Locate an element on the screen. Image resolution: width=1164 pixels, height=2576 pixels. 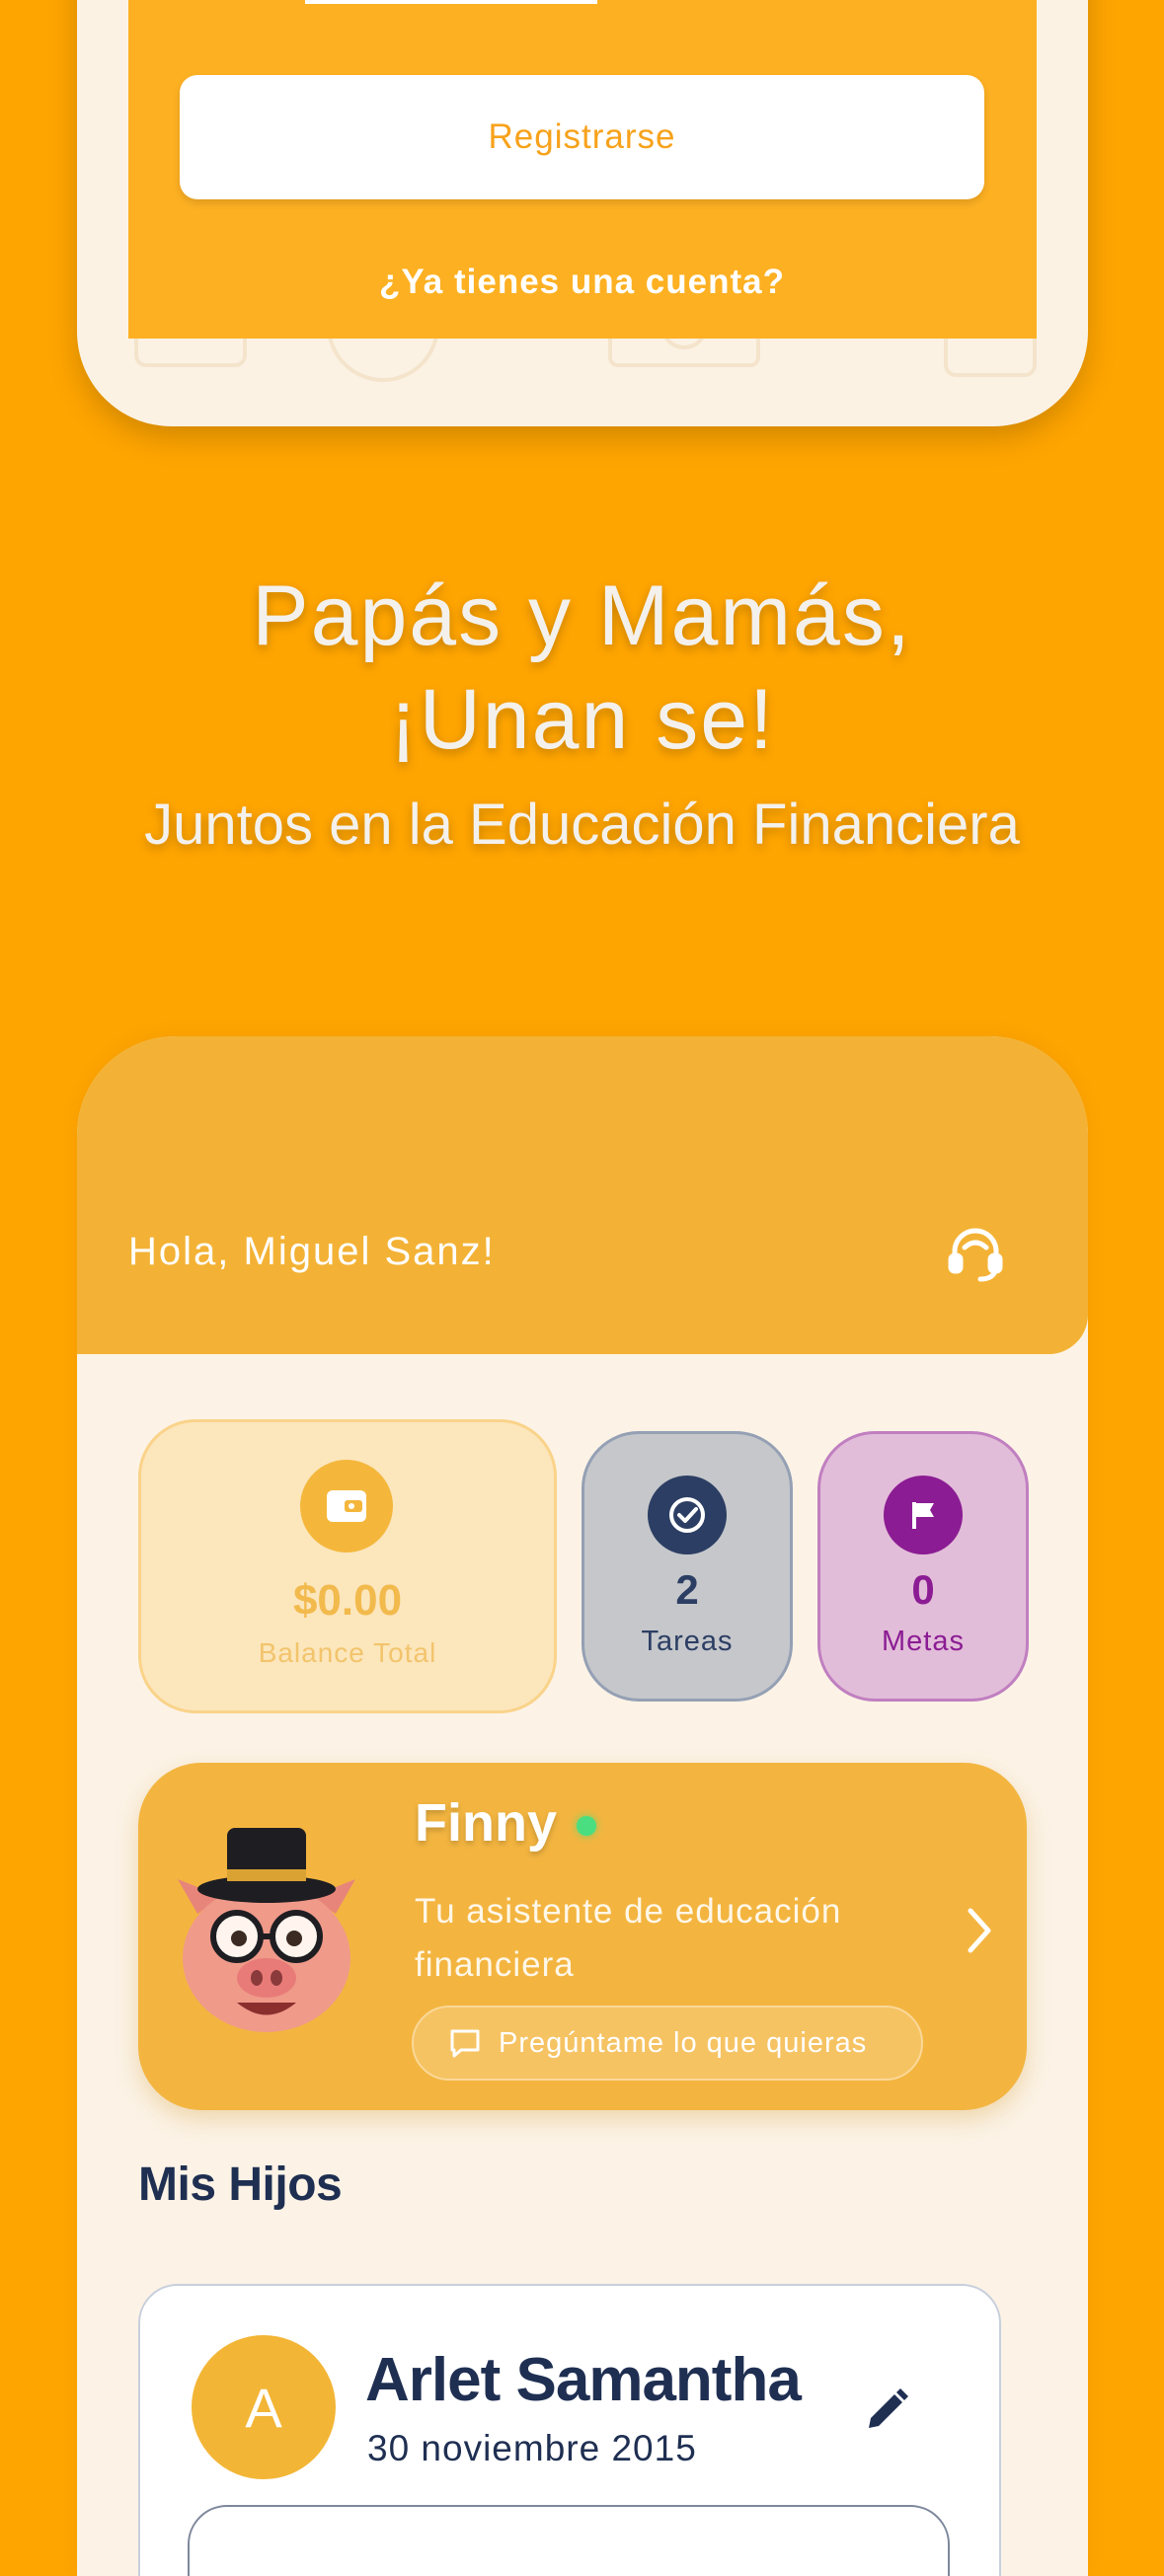
child-card: A Arlet Samantha 30 noviembre 2015 is located at coordinates (569, 2430).